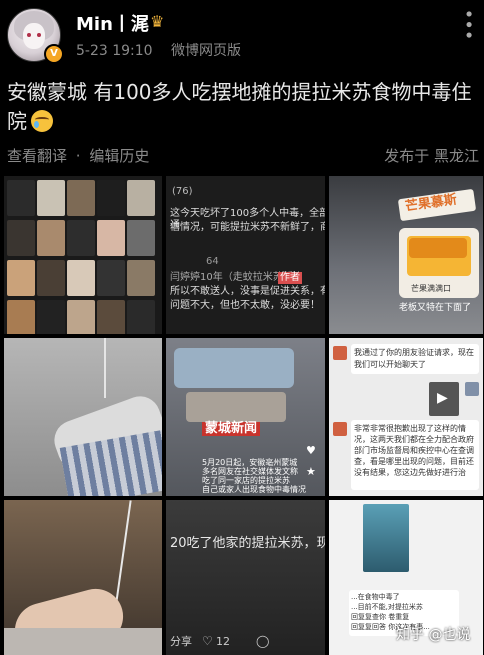  Describe the element at coordinates (414, 352) in the screenshot. I see `chat-line: 我通过了你的朋友验证请求，现在` at that location.